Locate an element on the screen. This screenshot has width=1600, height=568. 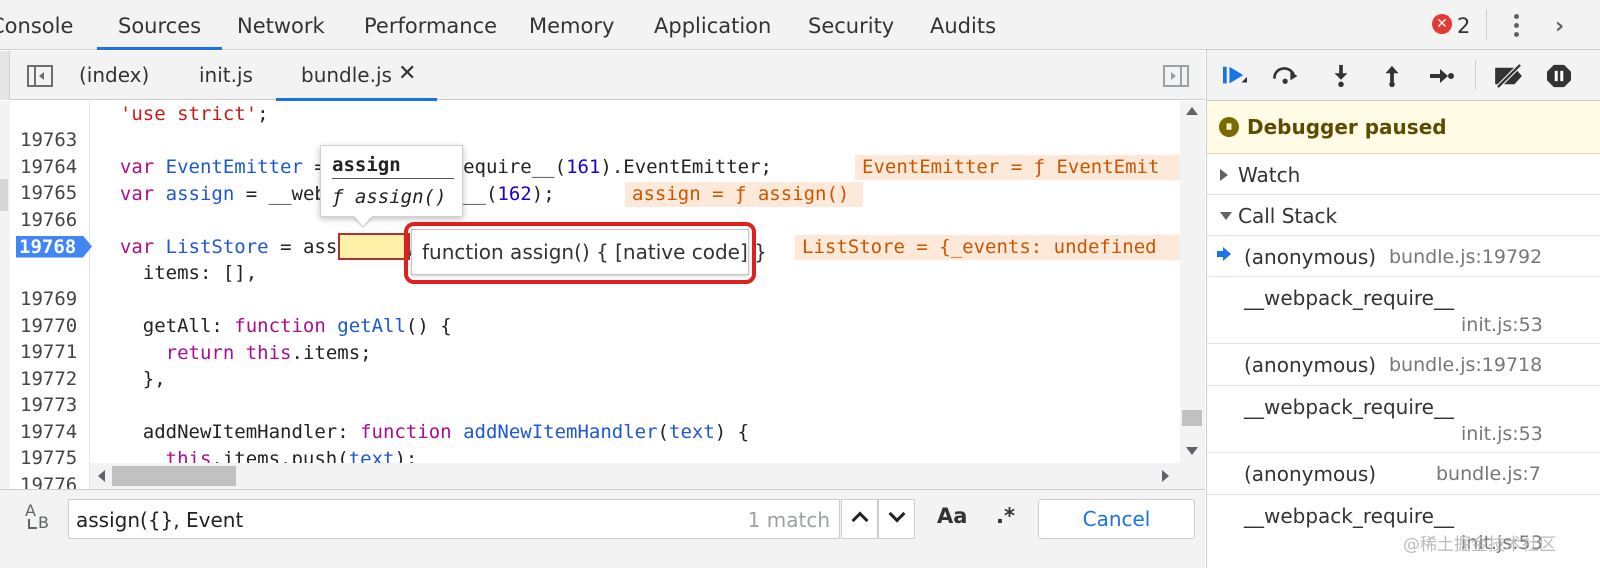
next-match-button is located at coordinates (896, 519).